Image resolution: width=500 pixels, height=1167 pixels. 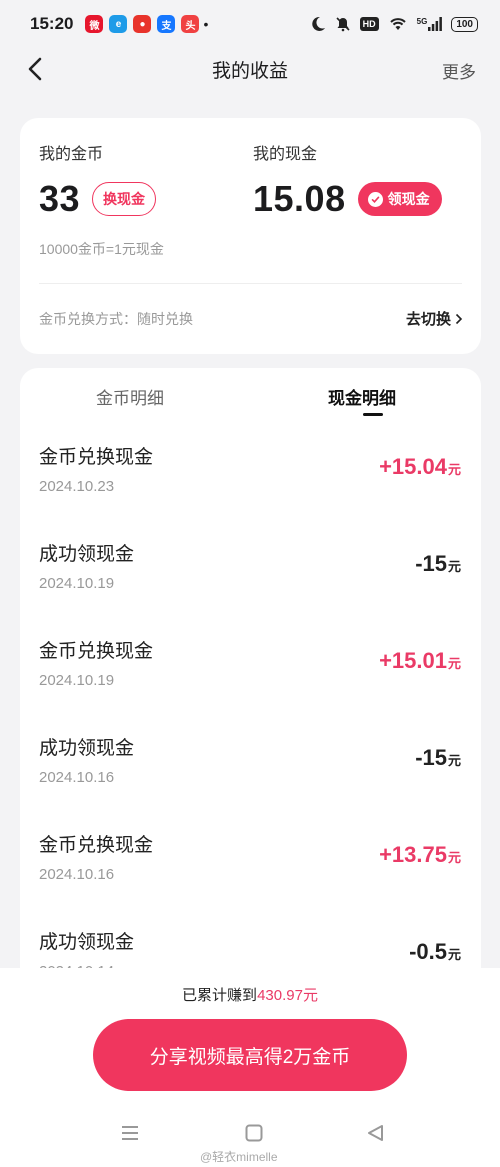 I want to click on total-earned: 已累计赚到430.97元, so click(x=250, y=994).